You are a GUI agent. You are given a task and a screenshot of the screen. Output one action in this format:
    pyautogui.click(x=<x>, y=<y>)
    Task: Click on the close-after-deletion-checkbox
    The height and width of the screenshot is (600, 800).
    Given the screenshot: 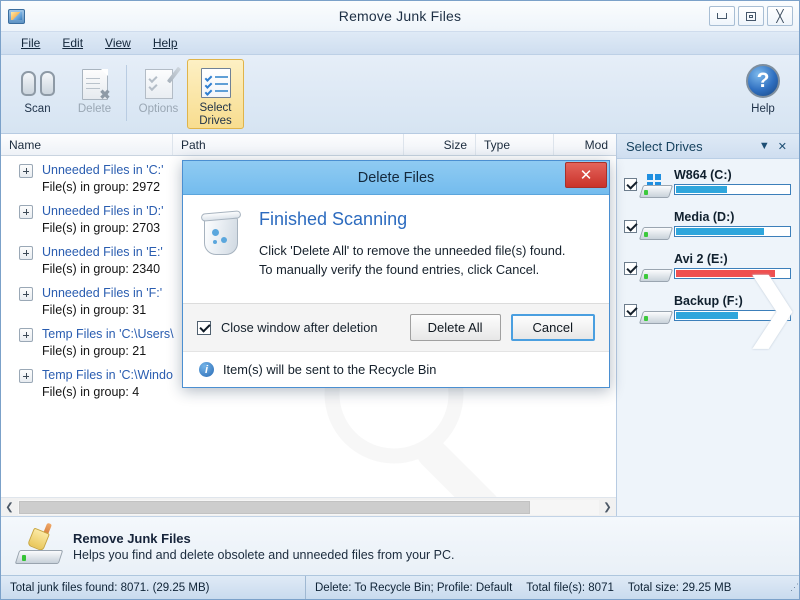 What is the action you would take?
    pyautogui.click(x=204, y=327)
    